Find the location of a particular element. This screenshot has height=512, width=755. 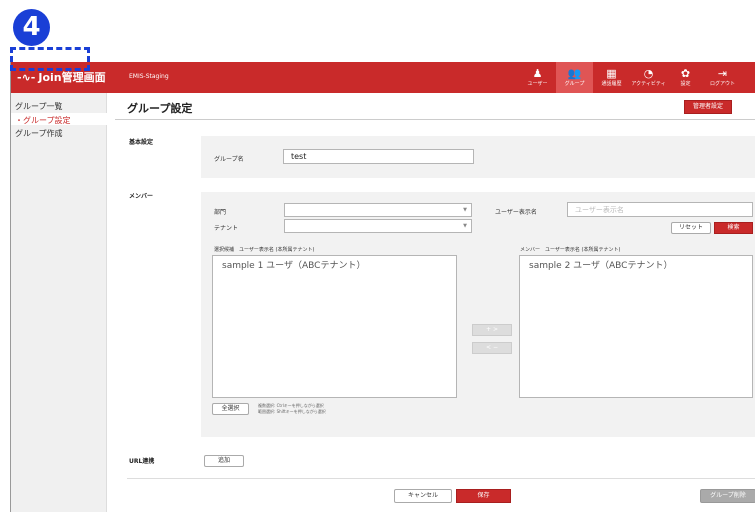

select-all-button: 全選択 is located at coordinates (230, 409).